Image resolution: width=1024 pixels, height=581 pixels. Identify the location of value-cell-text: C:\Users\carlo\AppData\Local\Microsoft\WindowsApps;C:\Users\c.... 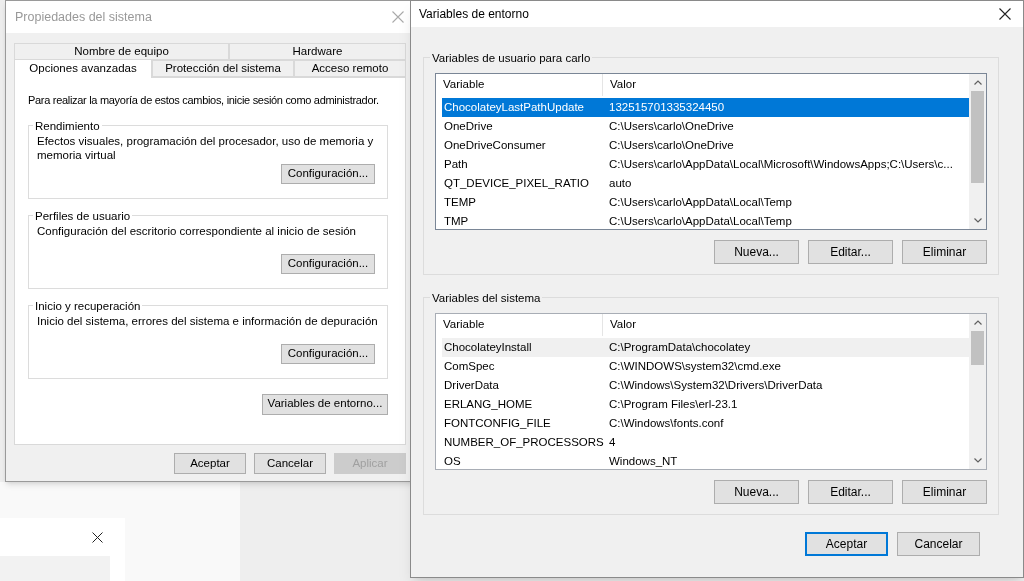
(781, 164).